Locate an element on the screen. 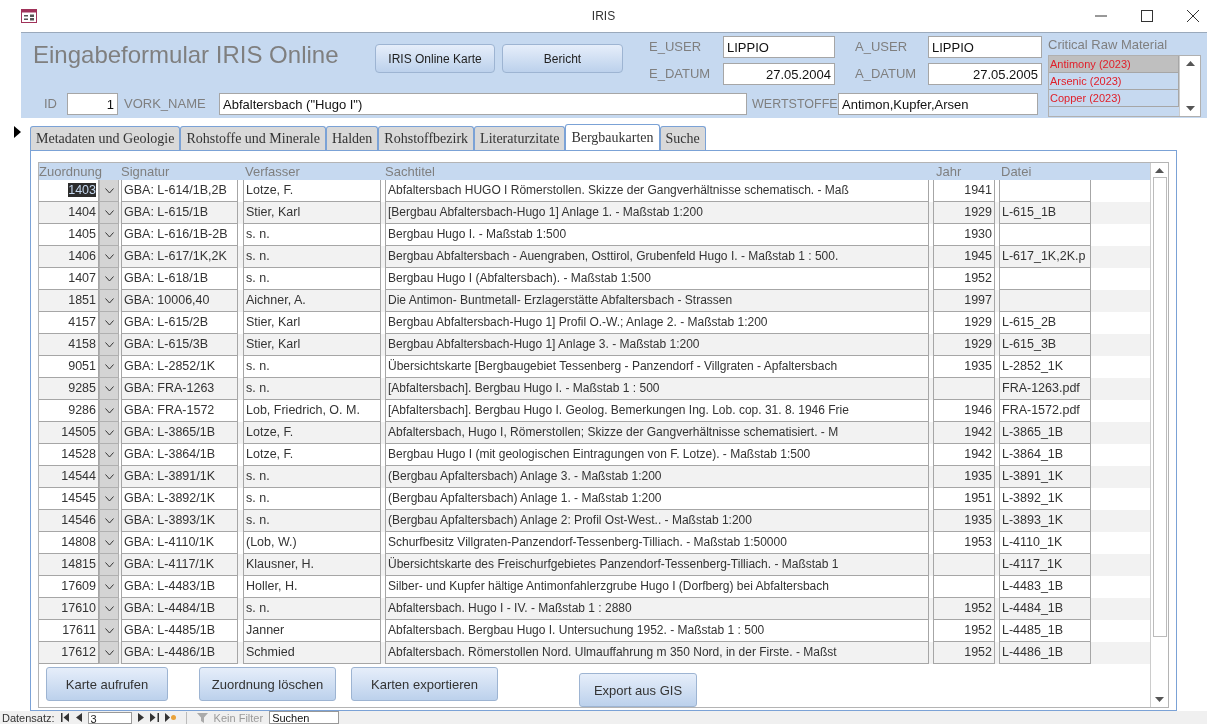 The width and height of the screenshot is (1207, 725). close-icon is located at coordinates (1193, 16).